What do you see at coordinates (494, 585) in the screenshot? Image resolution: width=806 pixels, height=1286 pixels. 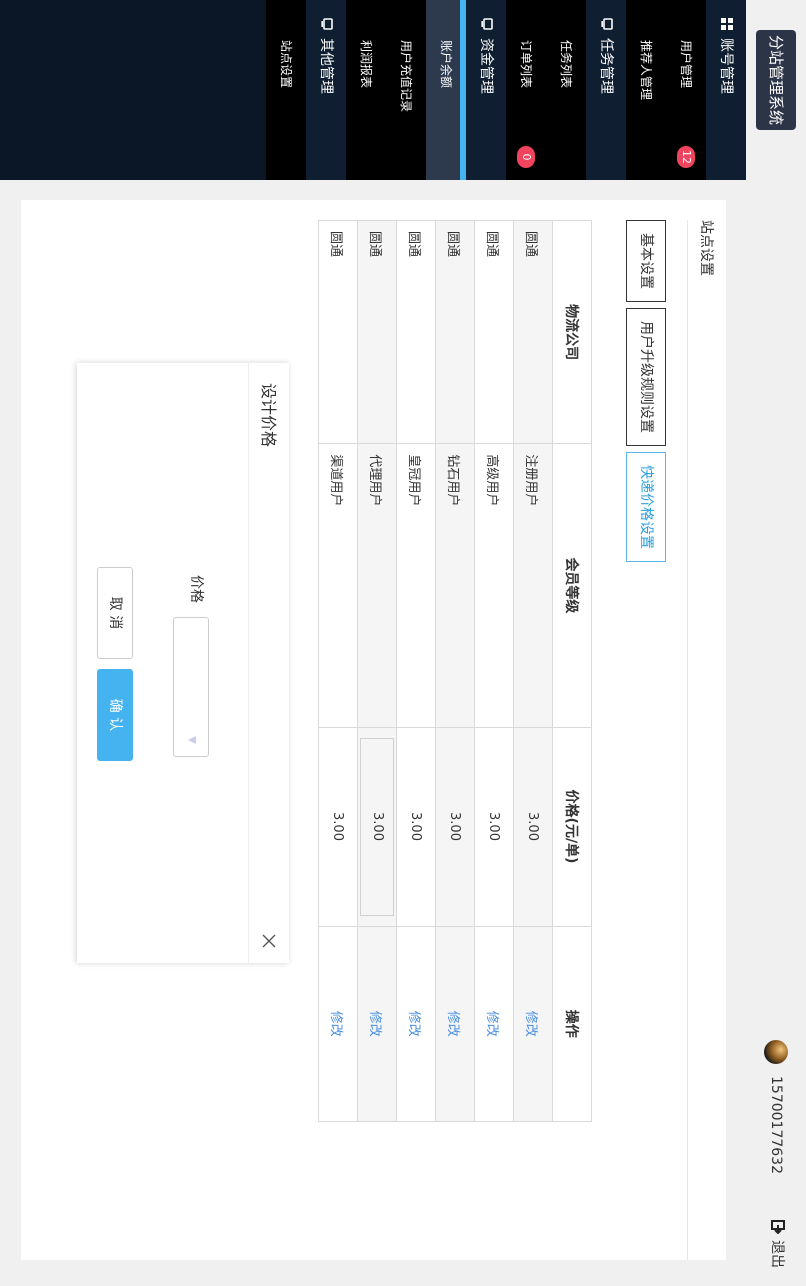 I see `member-level-cell: 高级用户` at bounding box center [494, 585].